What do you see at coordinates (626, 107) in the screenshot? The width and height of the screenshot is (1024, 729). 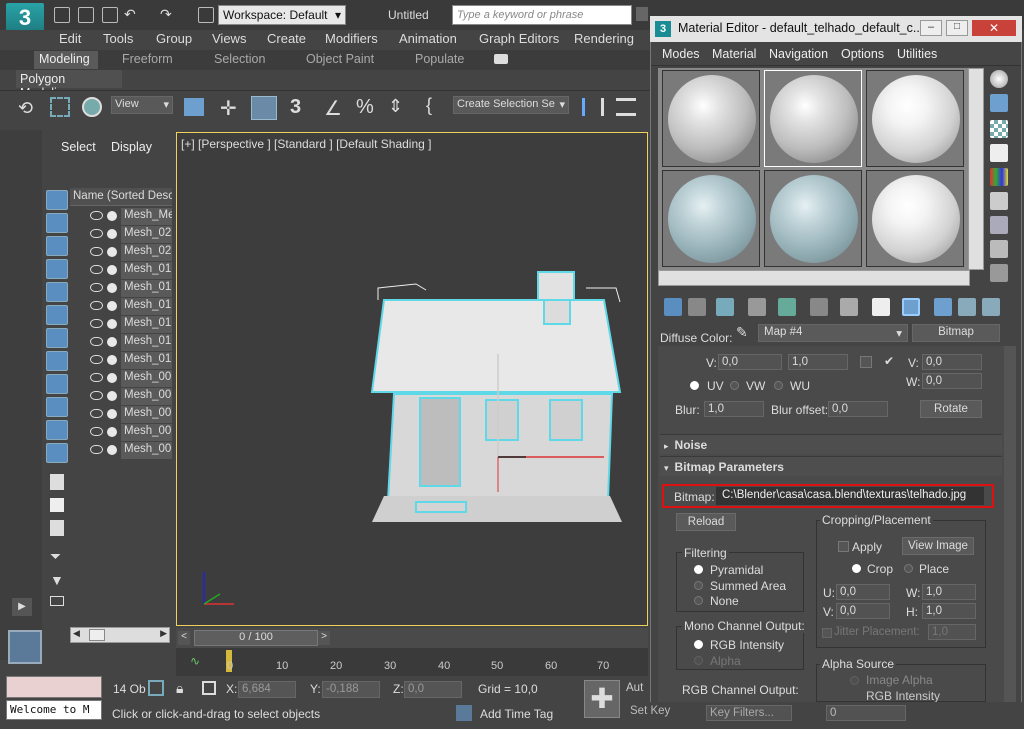 I see `align-icon` at bounding box center [626, 107].